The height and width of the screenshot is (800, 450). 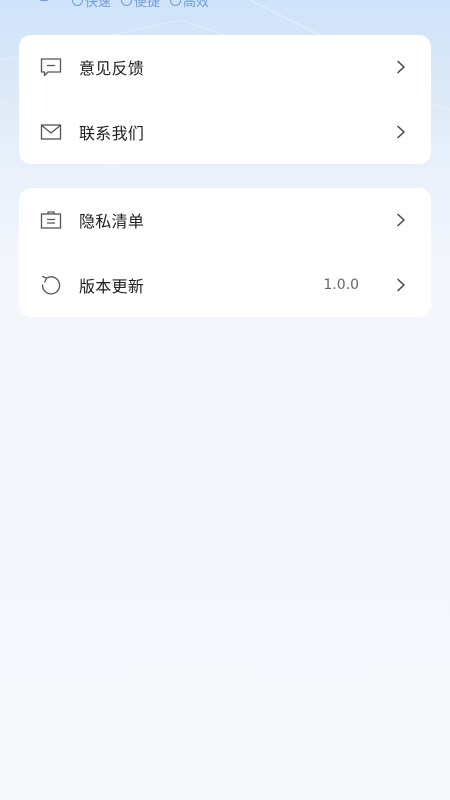 I want to click on mail-icon, so click(x=51, y=132).